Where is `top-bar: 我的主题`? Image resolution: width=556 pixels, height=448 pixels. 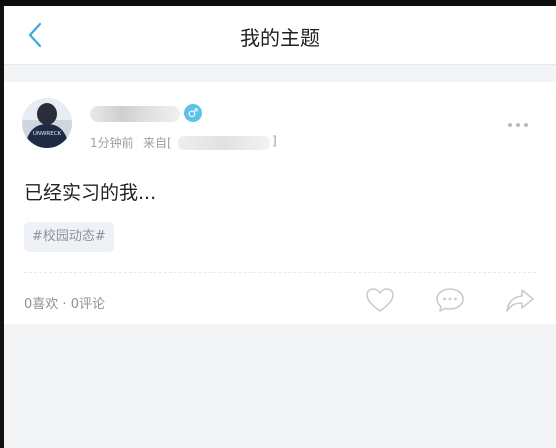
top-bar: 我的主题 is located at coordinates (280, 35).